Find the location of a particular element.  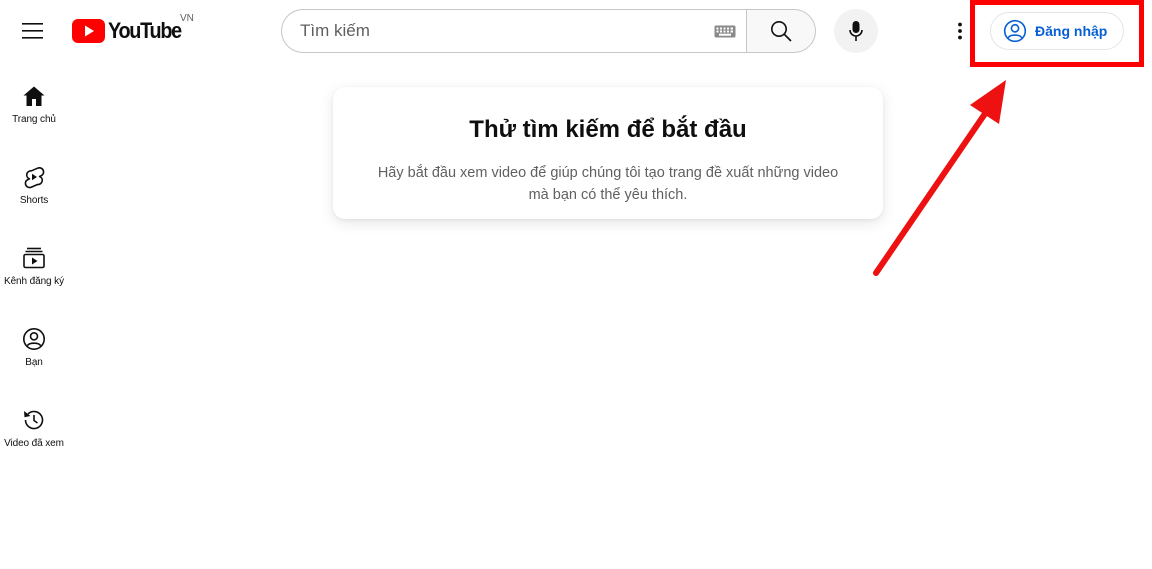

voice-search-button is located at coordinates (856, 31).